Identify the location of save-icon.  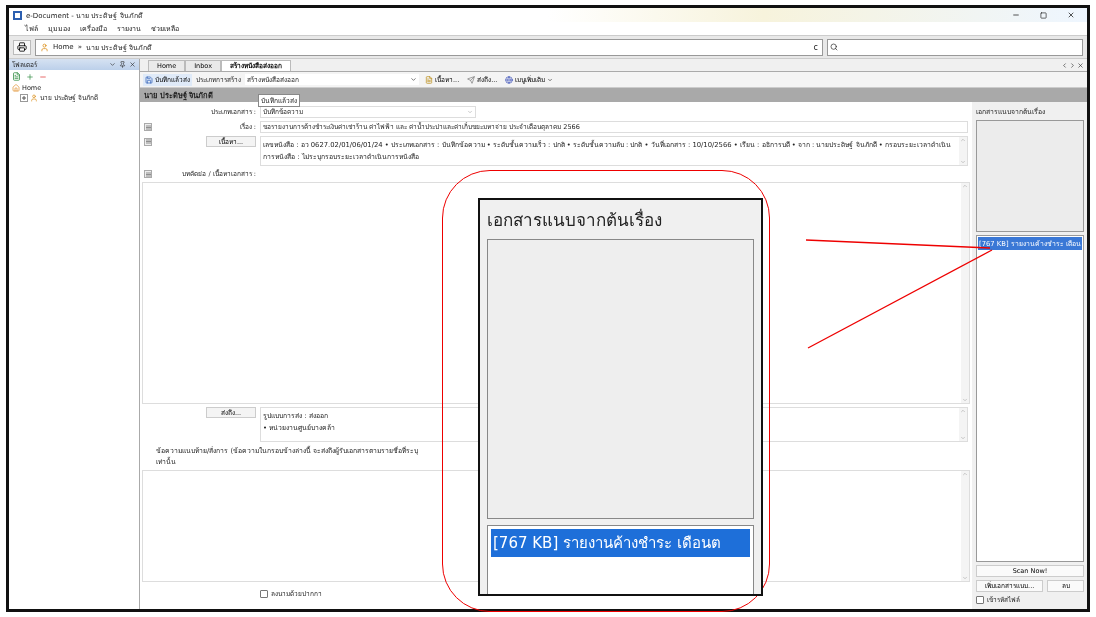
(149, 79).